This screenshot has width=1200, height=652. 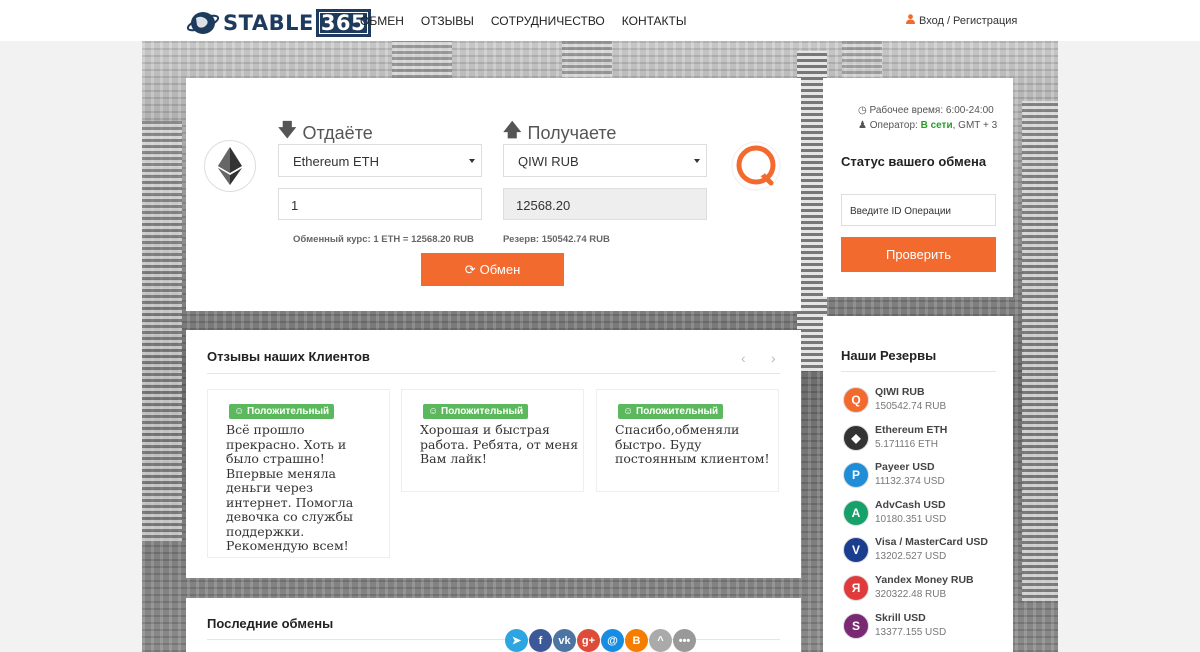 I want to click on reserve-name: Yandex Money RUB, so click(x=924, y=580).